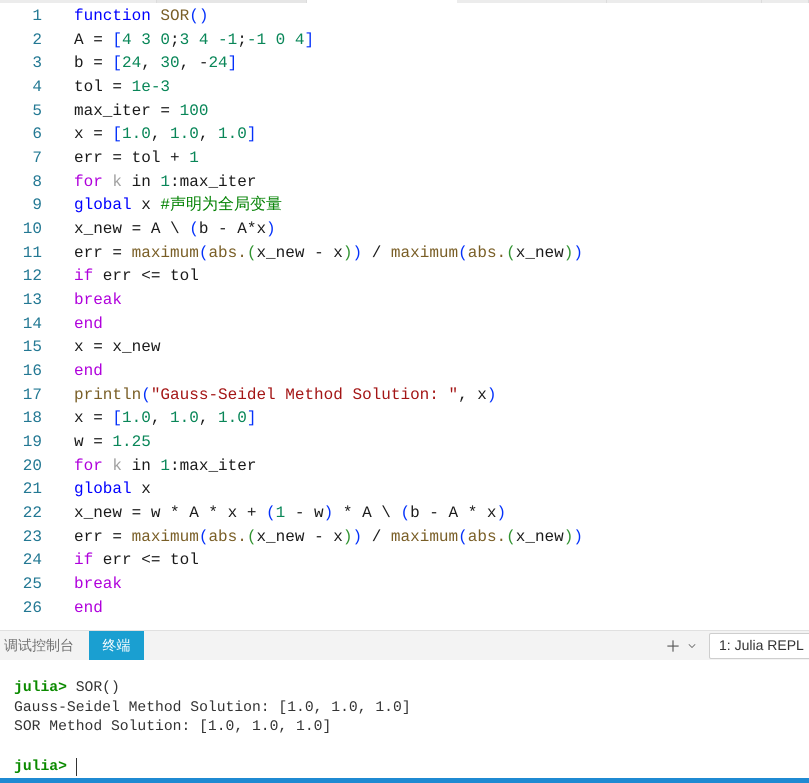 The height and width of the screenshot is (783, 809). Describe the element at coordinates (32, 537) in the screenshot. I see `line-number: 23` at that location.